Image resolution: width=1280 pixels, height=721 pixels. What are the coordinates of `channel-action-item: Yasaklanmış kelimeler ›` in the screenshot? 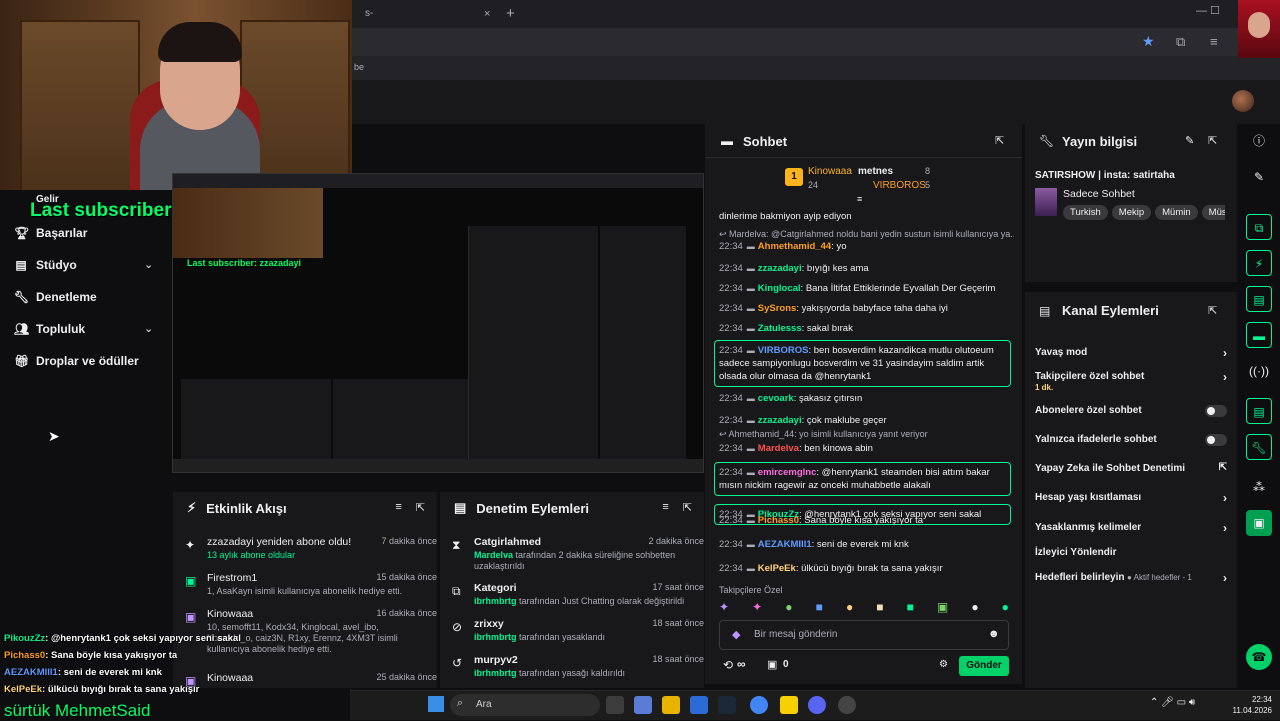 It's located at (1131, 528).